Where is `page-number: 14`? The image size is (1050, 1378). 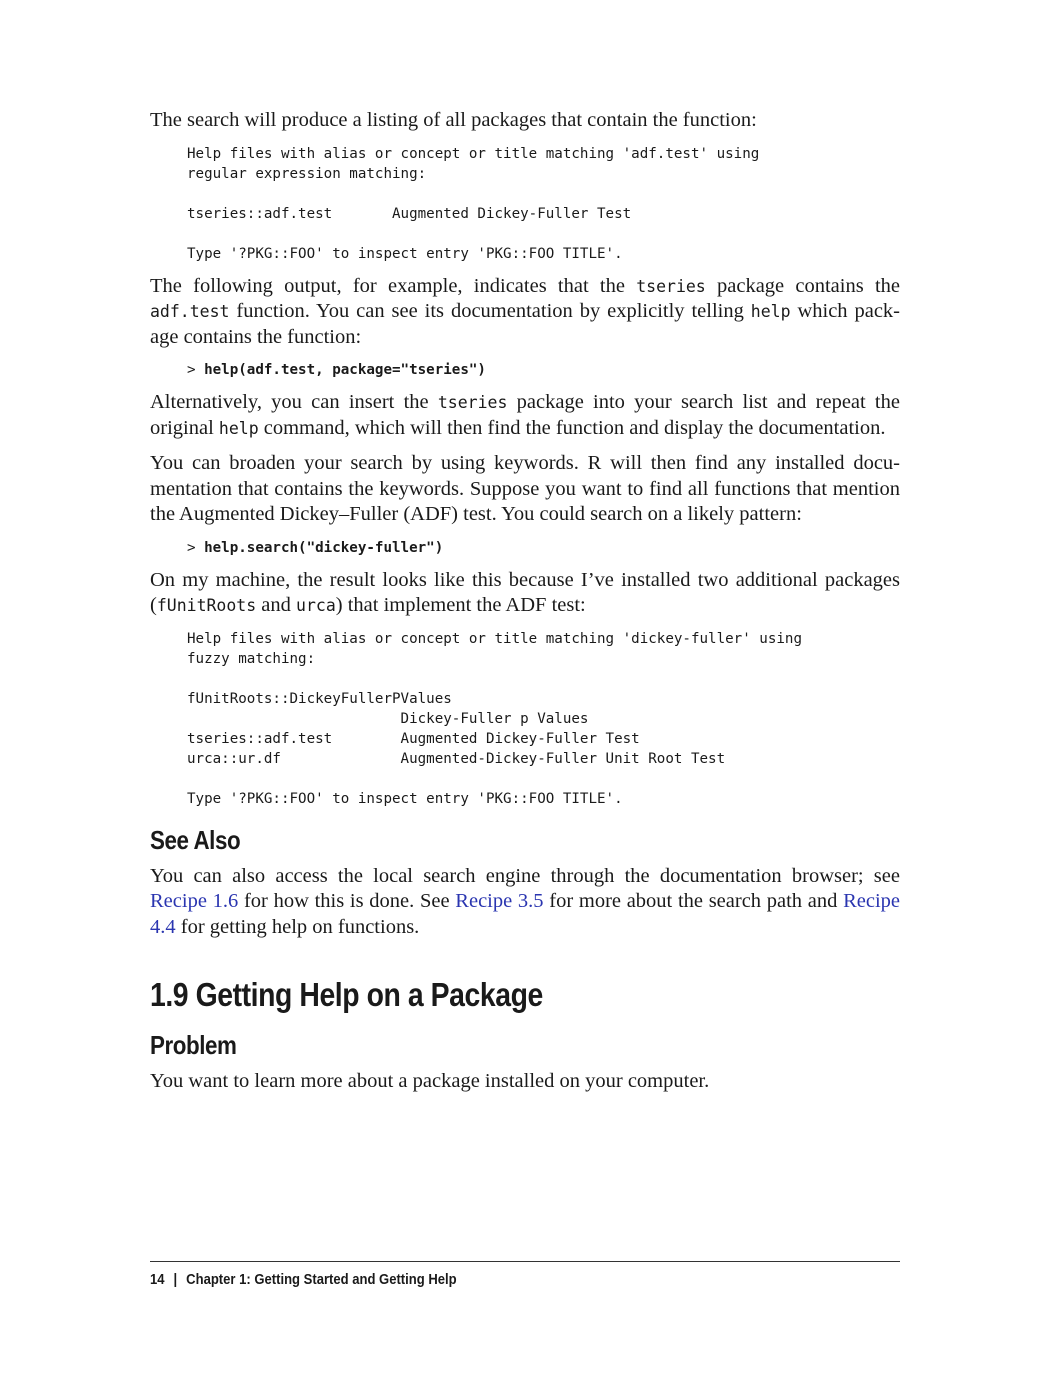 page-number: 14 is located at coordinates (157, 1280).